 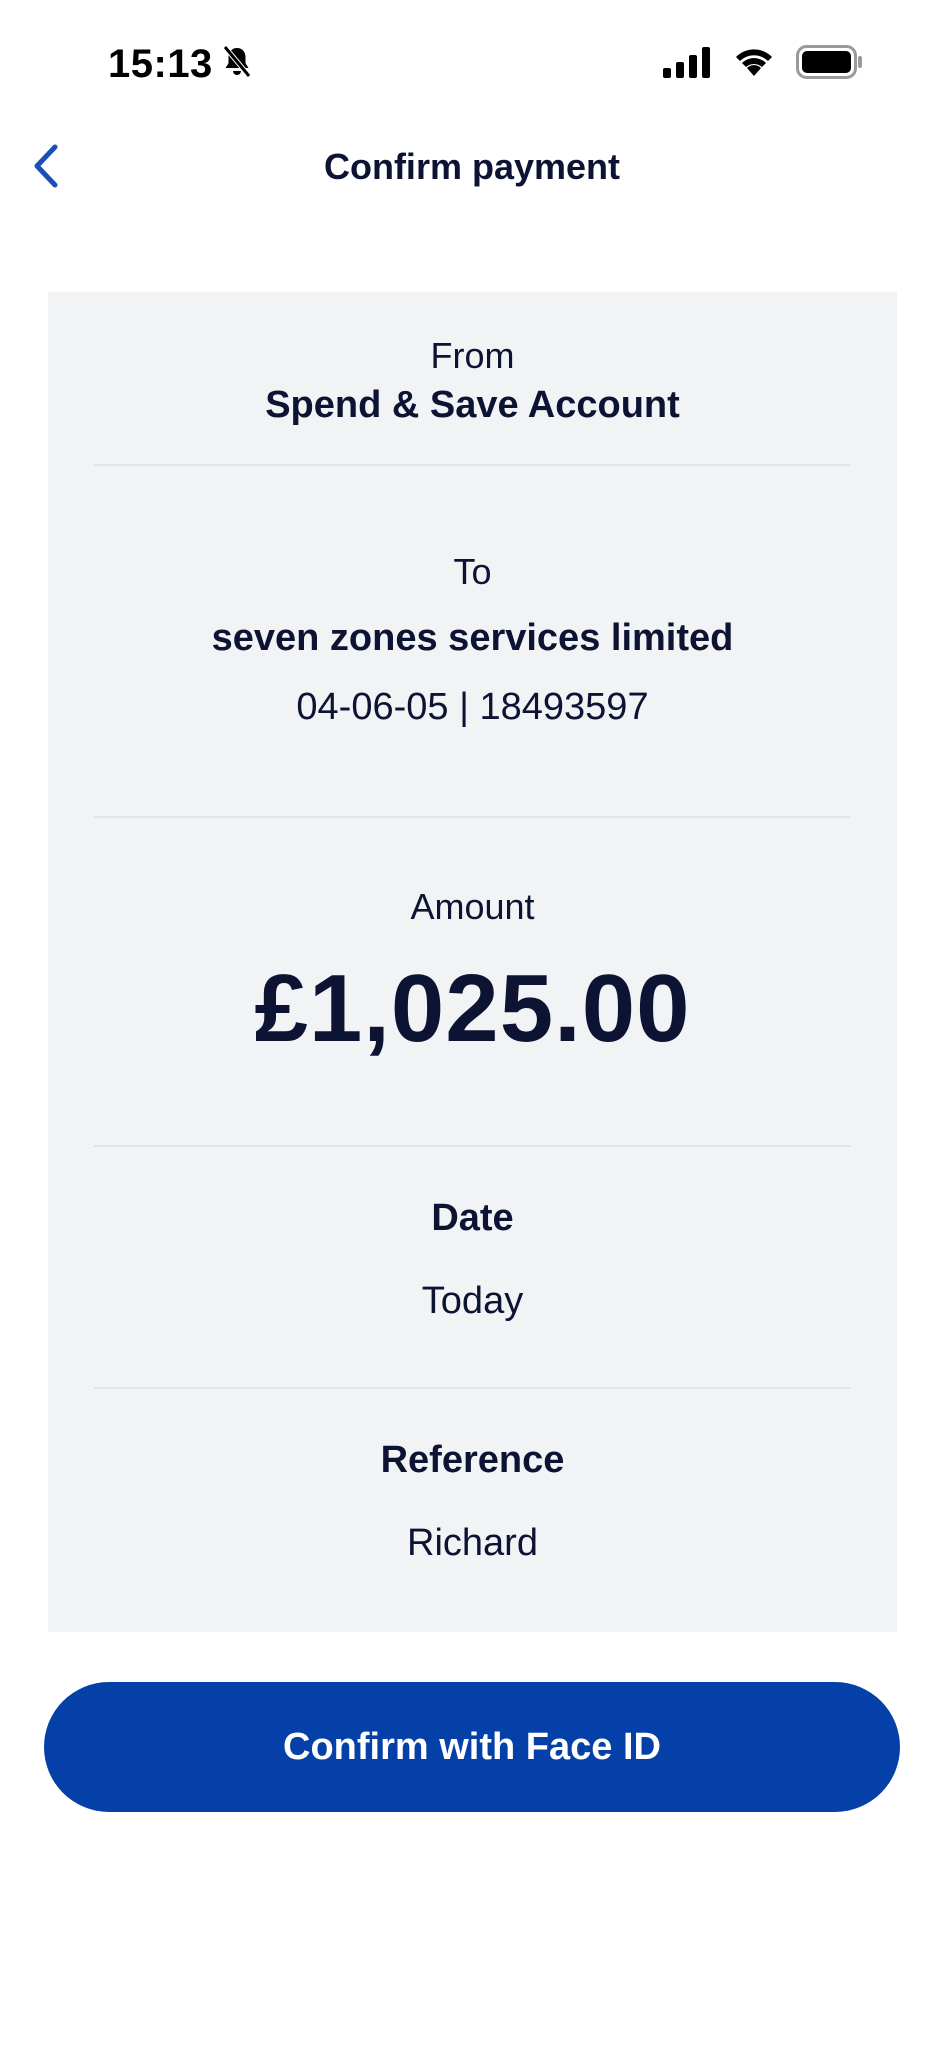 What do you see at coordinates (472, 906) in the screenshot?
I see `amount-label: Amount` at bounding box center [472, 906].